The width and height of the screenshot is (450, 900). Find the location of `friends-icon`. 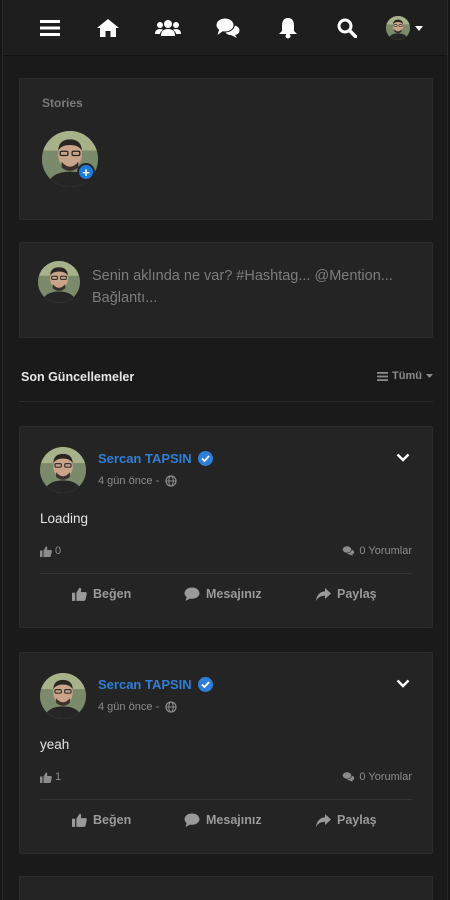

friends-icon is located at coordinates (168, 28).